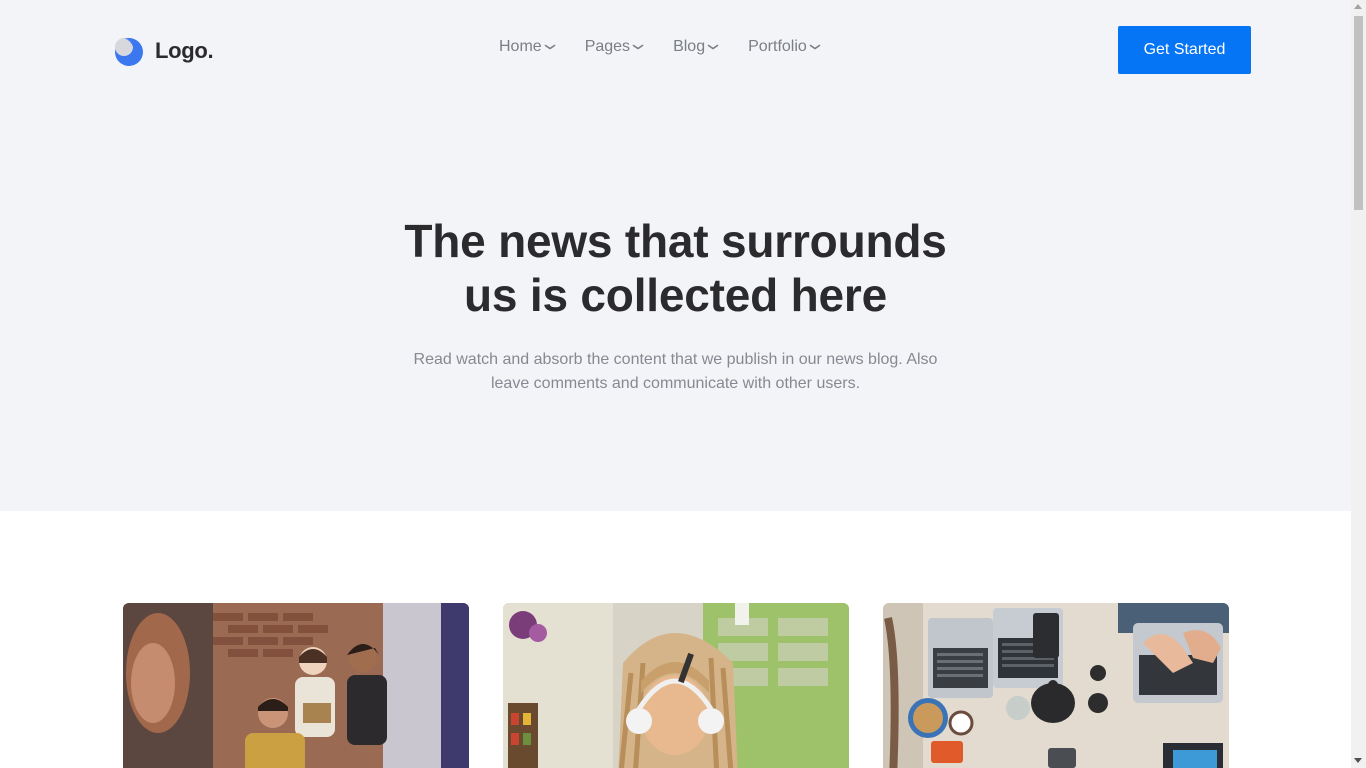 Image resolution: width=1366 pixels, height=768 pixels. I want to click on nav-item-label: Portfolio, so click(777, 46).